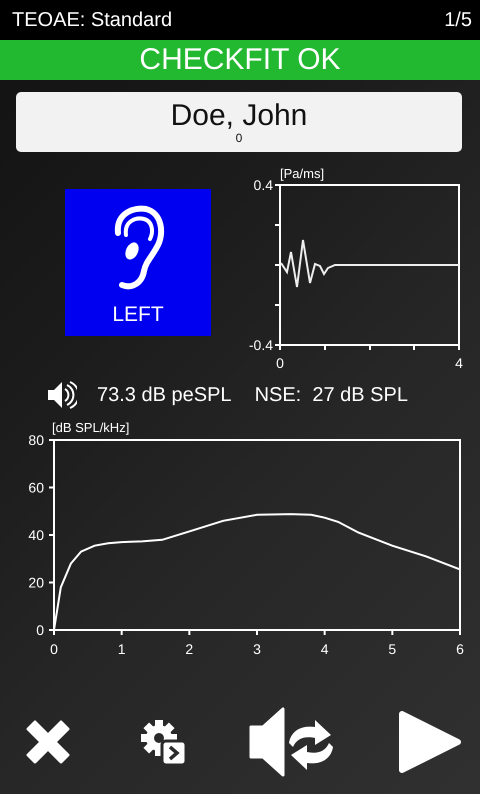 Image resolution: width=480 pixels, height=794 pixels. What do you see at coordinates (36, 535) in the screenshot?
I see `tick-label: 40` at bounding box center [36, 535].